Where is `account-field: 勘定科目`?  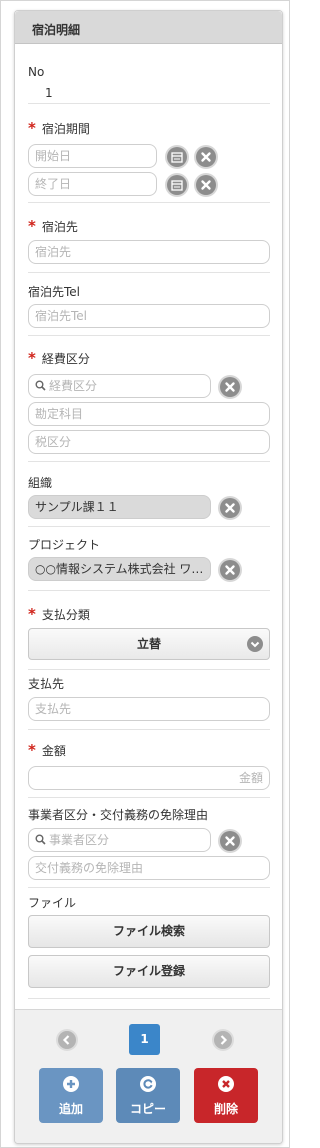
account-field: 勘定科目 is located at coordinates (149, 414).